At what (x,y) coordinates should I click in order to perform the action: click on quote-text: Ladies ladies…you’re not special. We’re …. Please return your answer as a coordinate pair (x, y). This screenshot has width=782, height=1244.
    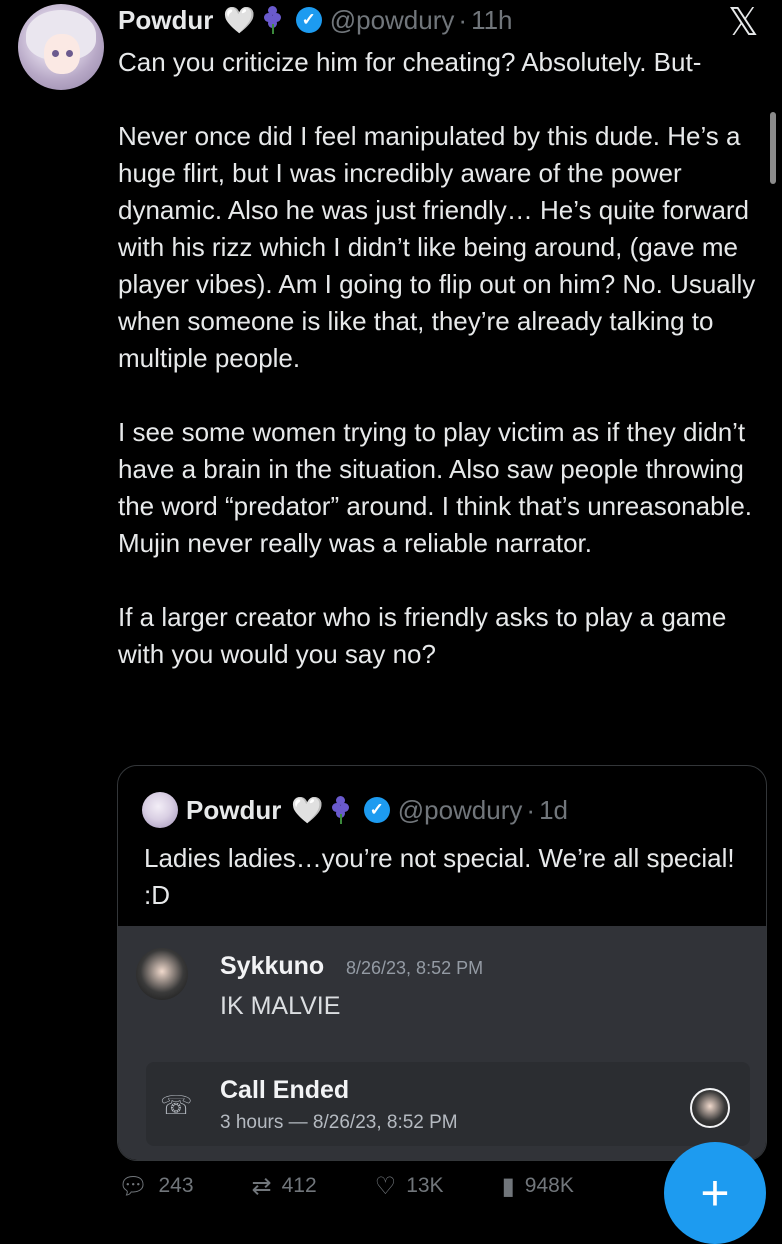
    Looking at the image, I should click on (439, 876).